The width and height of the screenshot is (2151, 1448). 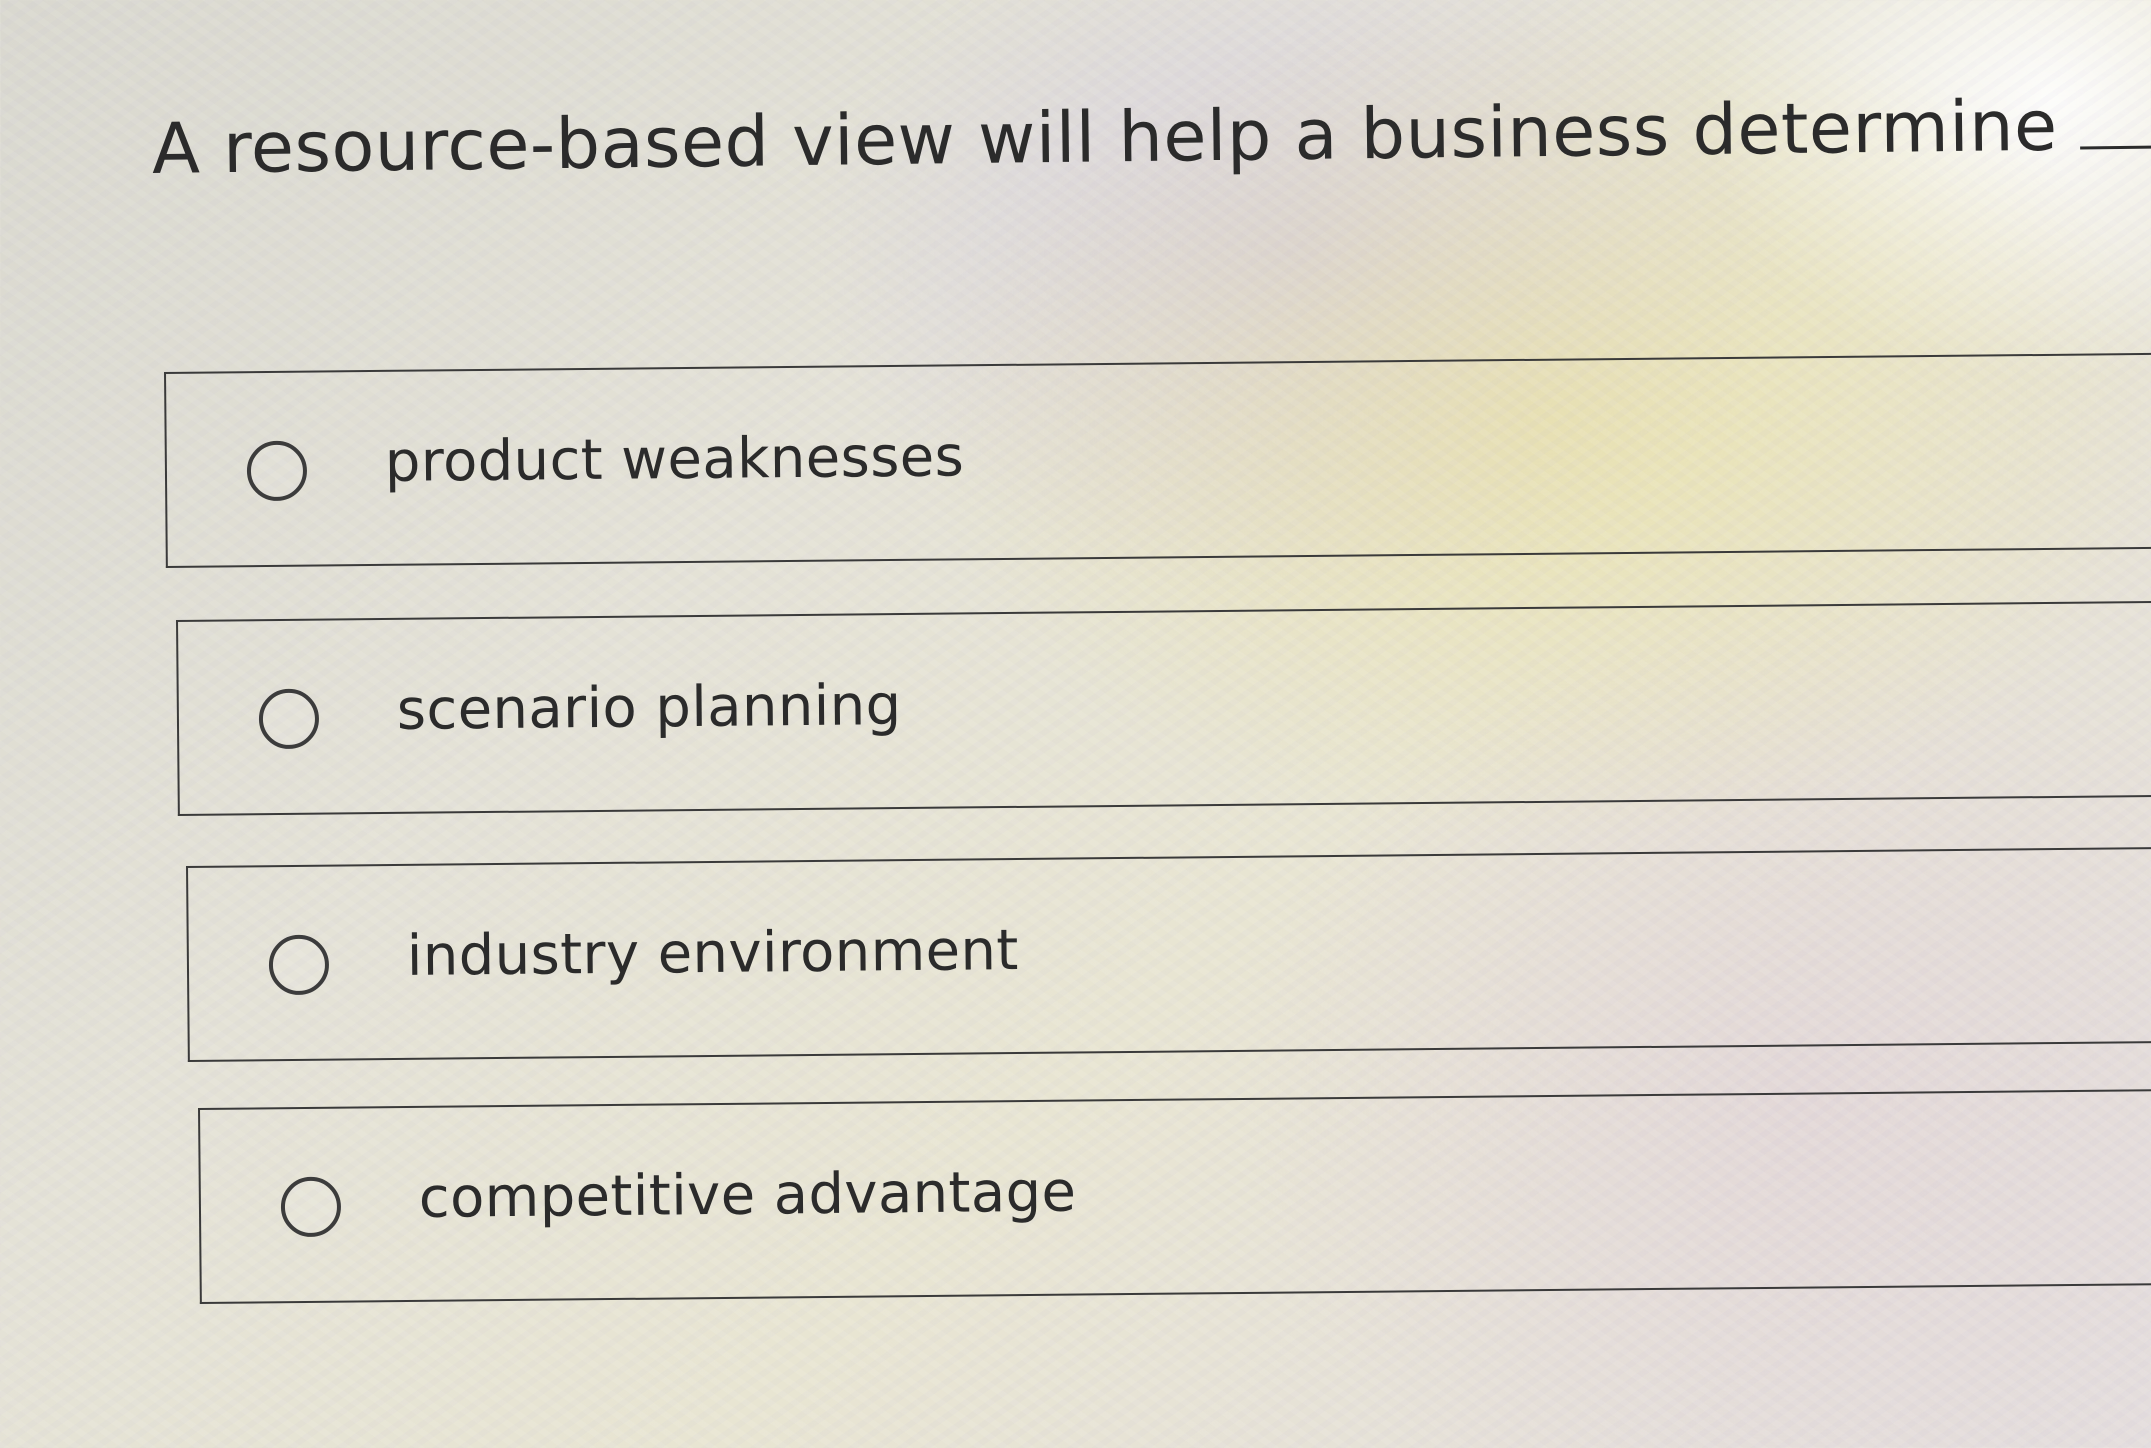 I want to click on answer-blank, so click(x=2115, y=122).